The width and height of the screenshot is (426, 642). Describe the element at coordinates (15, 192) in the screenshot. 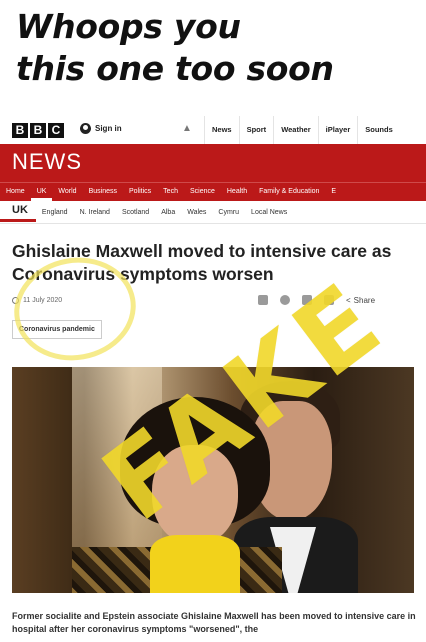

I see `section-home: Home` at that location.